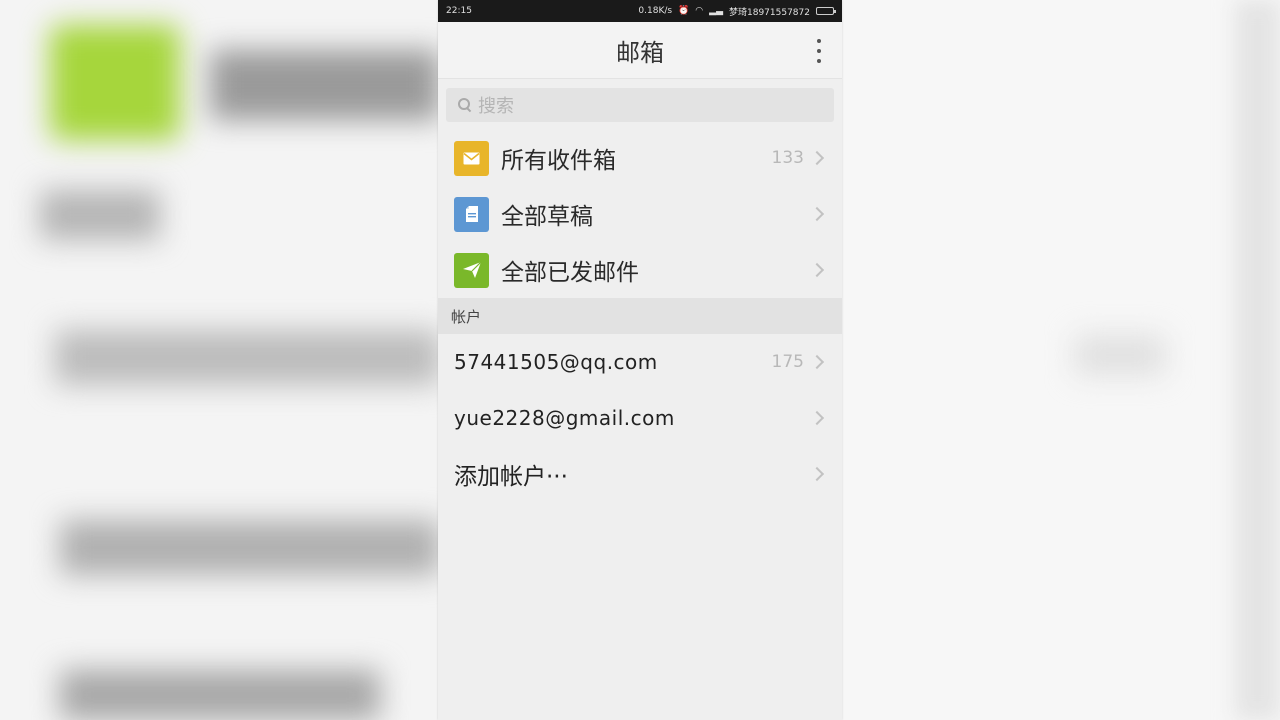 This screenshot has width=1280, height=720. Describe the element at coordinates (496, 106) in the screenshot. I see `search-placeholder: 搜索` at that location.